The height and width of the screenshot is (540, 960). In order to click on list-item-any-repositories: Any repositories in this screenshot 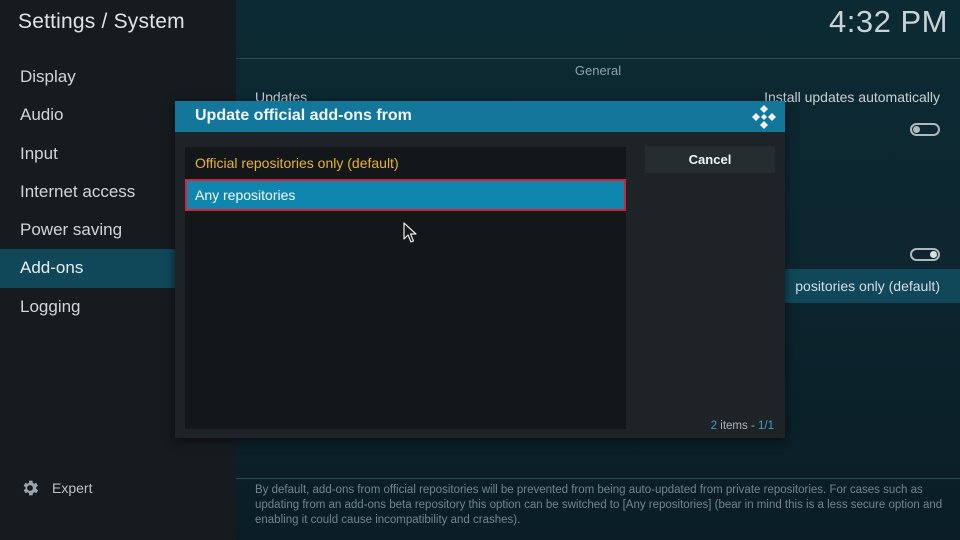, I will do `click(405, 195)`.